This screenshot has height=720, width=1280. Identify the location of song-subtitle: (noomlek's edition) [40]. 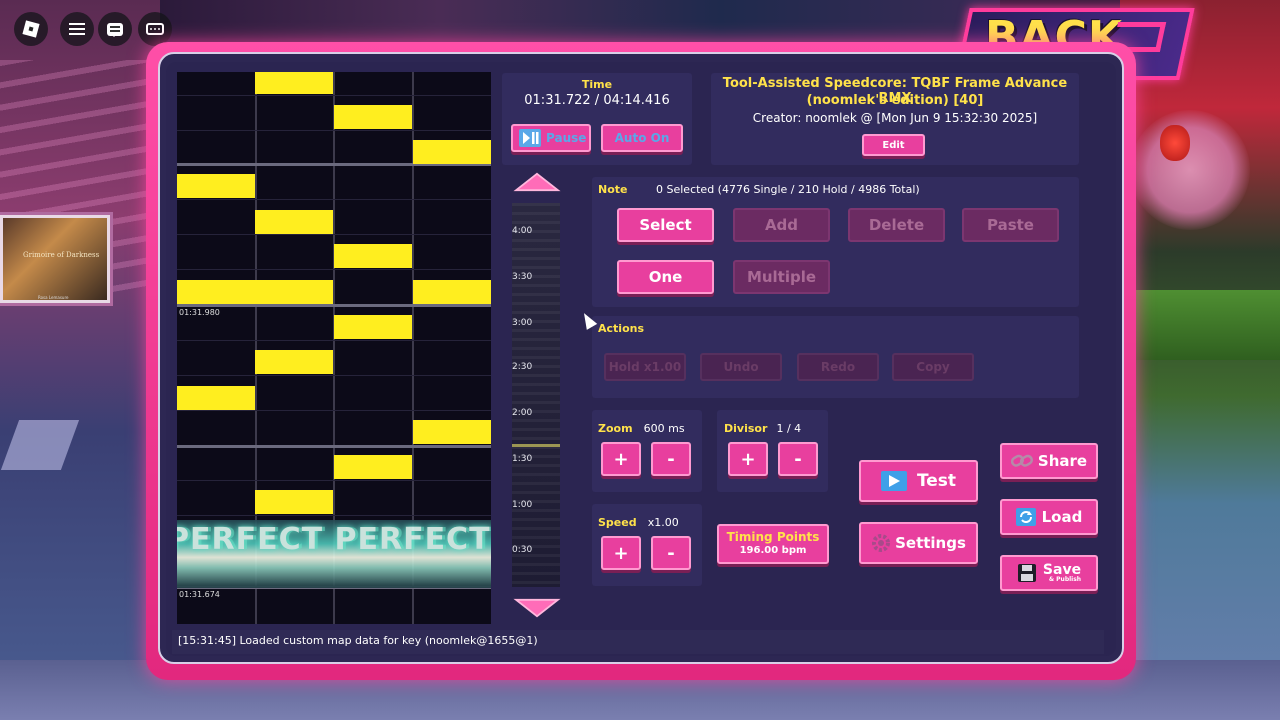
(895, 100).